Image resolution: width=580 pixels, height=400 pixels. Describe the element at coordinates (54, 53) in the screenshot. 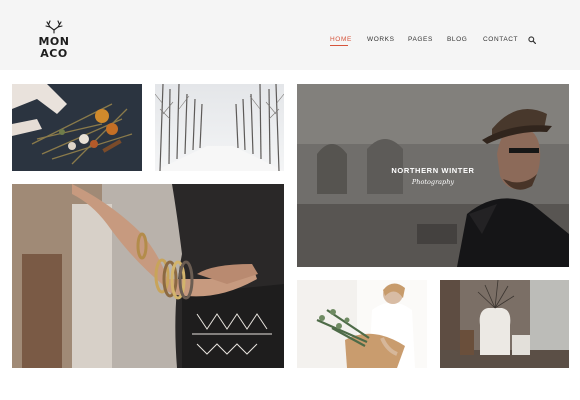

I see `logo-text-line2: ACO` at that location.